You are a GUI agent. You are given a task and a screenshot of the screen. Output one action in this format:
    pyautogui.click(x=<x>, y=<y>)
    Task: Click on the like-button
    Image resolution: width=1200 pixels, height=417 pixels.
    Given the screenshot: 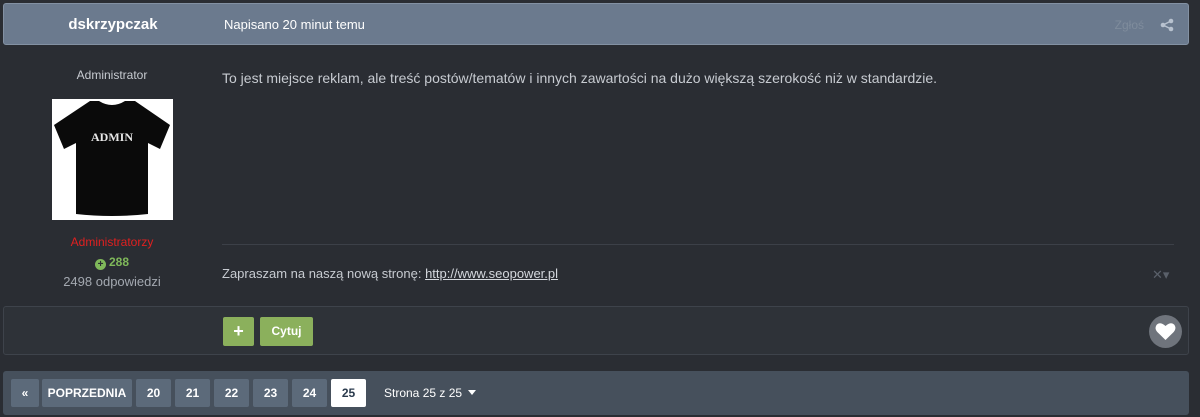 What is the action you would take?
    pyautogui.click(x=1165, y=331)
    